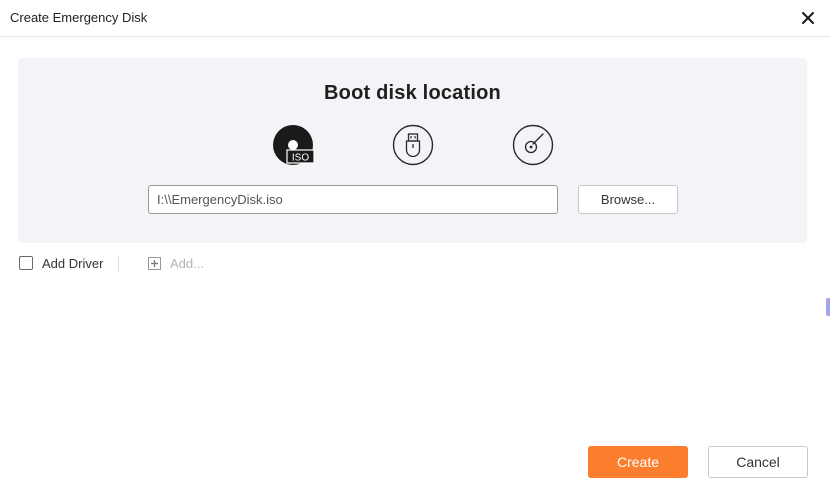  I want to click on iso-option: ISO, so click(293, 145).